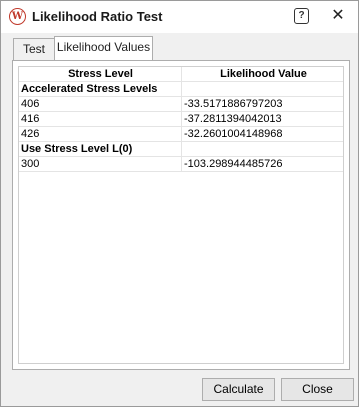 Image resolution: width=359 pixels, height=407 pixels. I want to click on column-header-likelihood-value: Likelihood Value, so click(262, 74).